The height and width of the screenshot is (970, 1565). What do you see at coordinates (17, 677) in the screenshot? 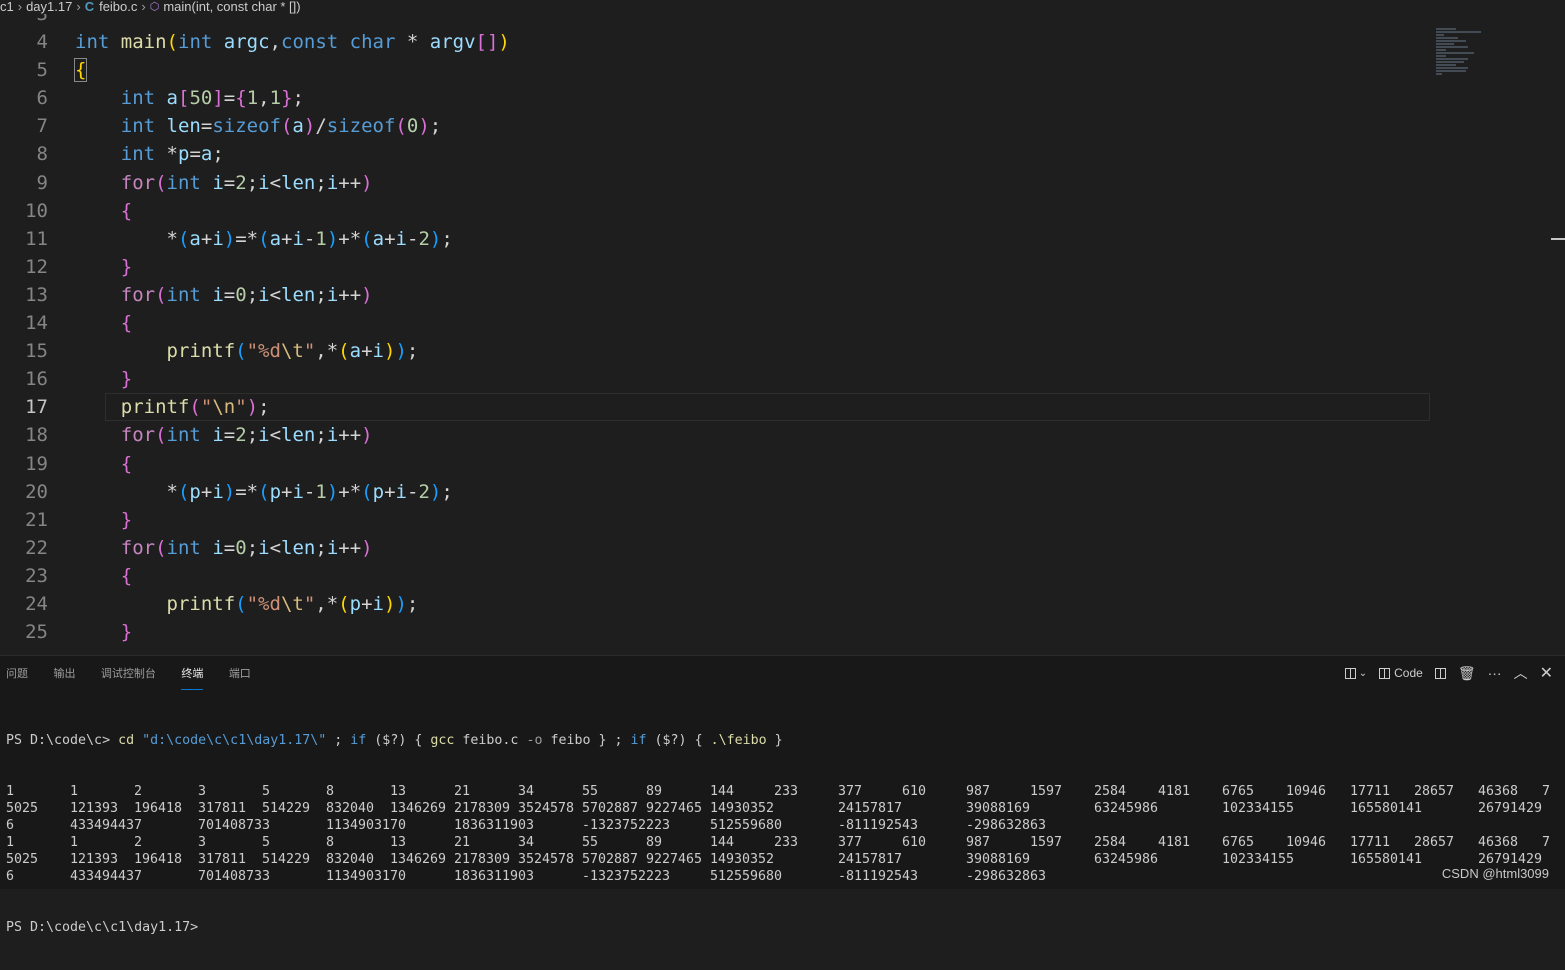
I see `tab-problems: 问题` at bounding box center [17, 677].